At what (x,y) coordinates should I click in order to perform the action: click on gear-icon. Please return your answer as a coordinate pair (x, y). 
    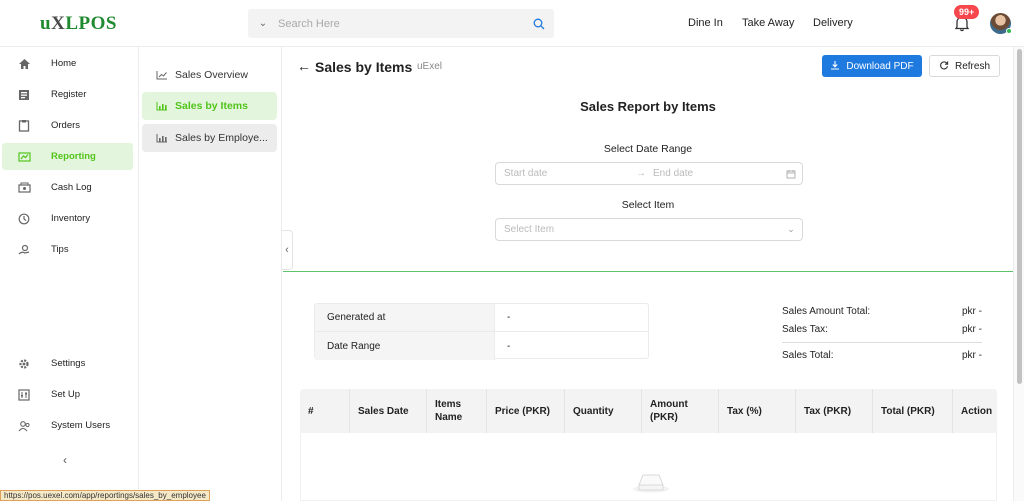
    Looking at the image, I should click on (24, 364).